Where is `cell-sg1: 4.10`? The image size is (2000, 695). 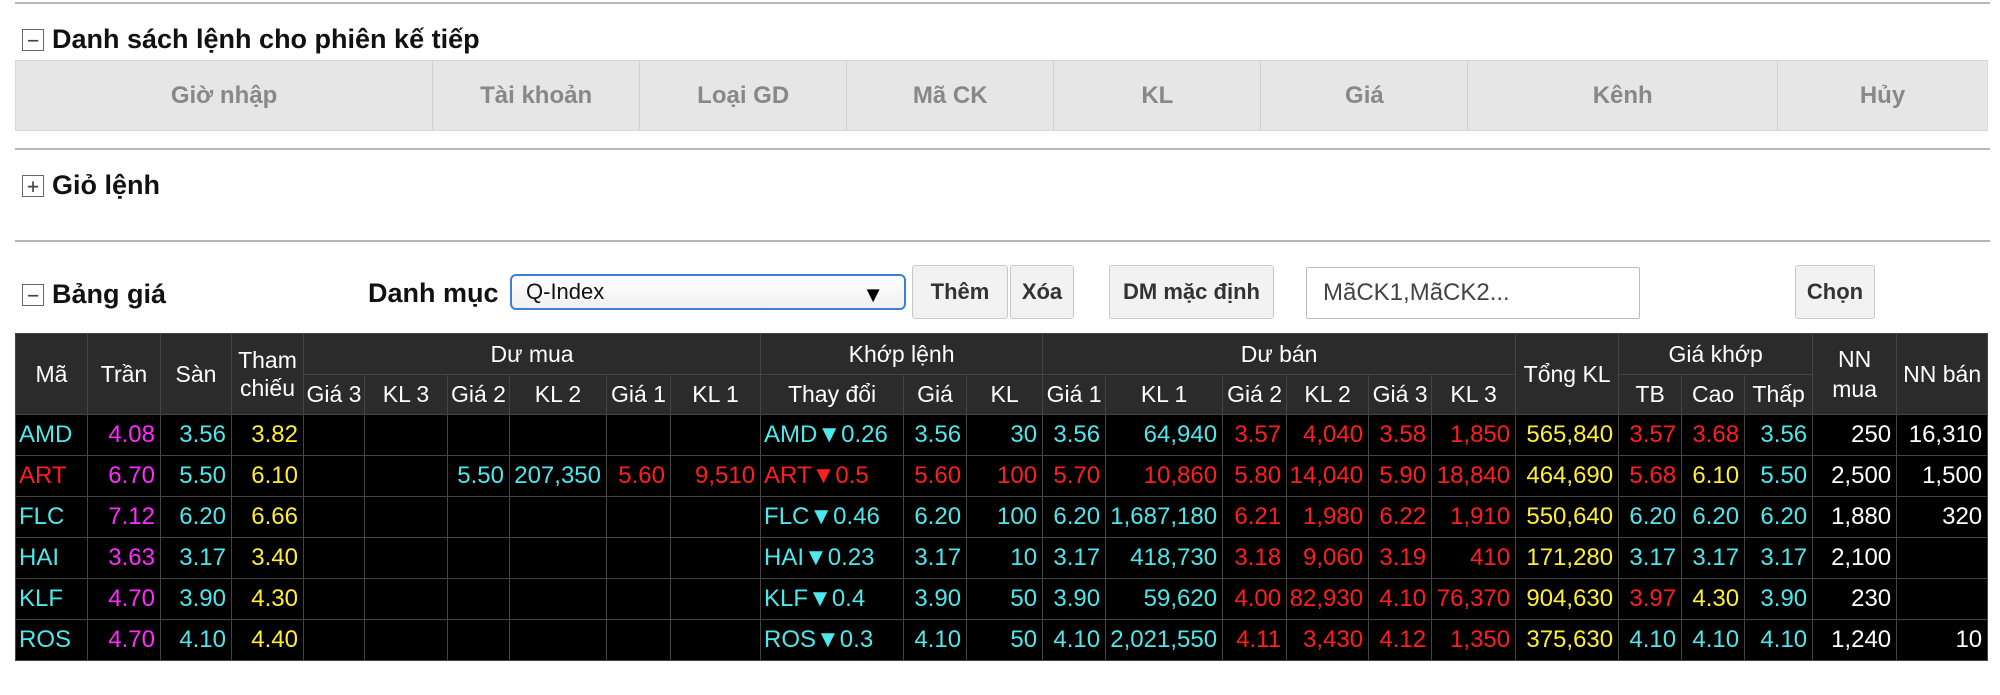 cell-sg1: 4.10 is located at coordinates (1074, 640).